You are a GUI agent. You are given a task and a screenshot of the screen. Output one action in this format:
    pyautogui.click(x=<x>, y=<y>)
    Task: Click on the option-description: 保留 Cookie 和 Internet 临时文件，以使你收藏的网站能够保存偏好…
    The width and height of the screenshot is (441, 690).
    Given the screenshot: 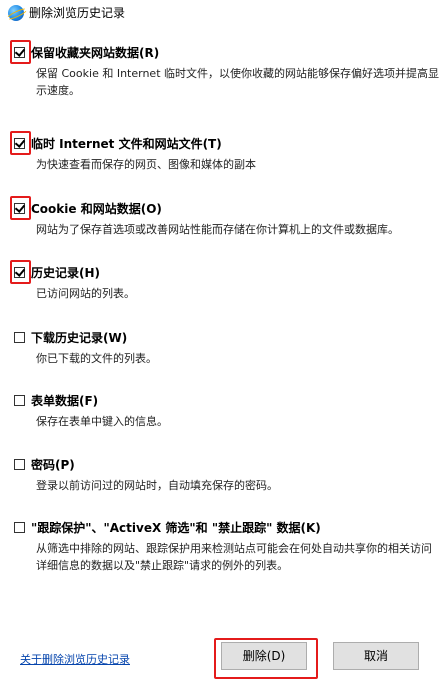 What is the action you would take?
    pyautogui.click(x=237, y=82)
    